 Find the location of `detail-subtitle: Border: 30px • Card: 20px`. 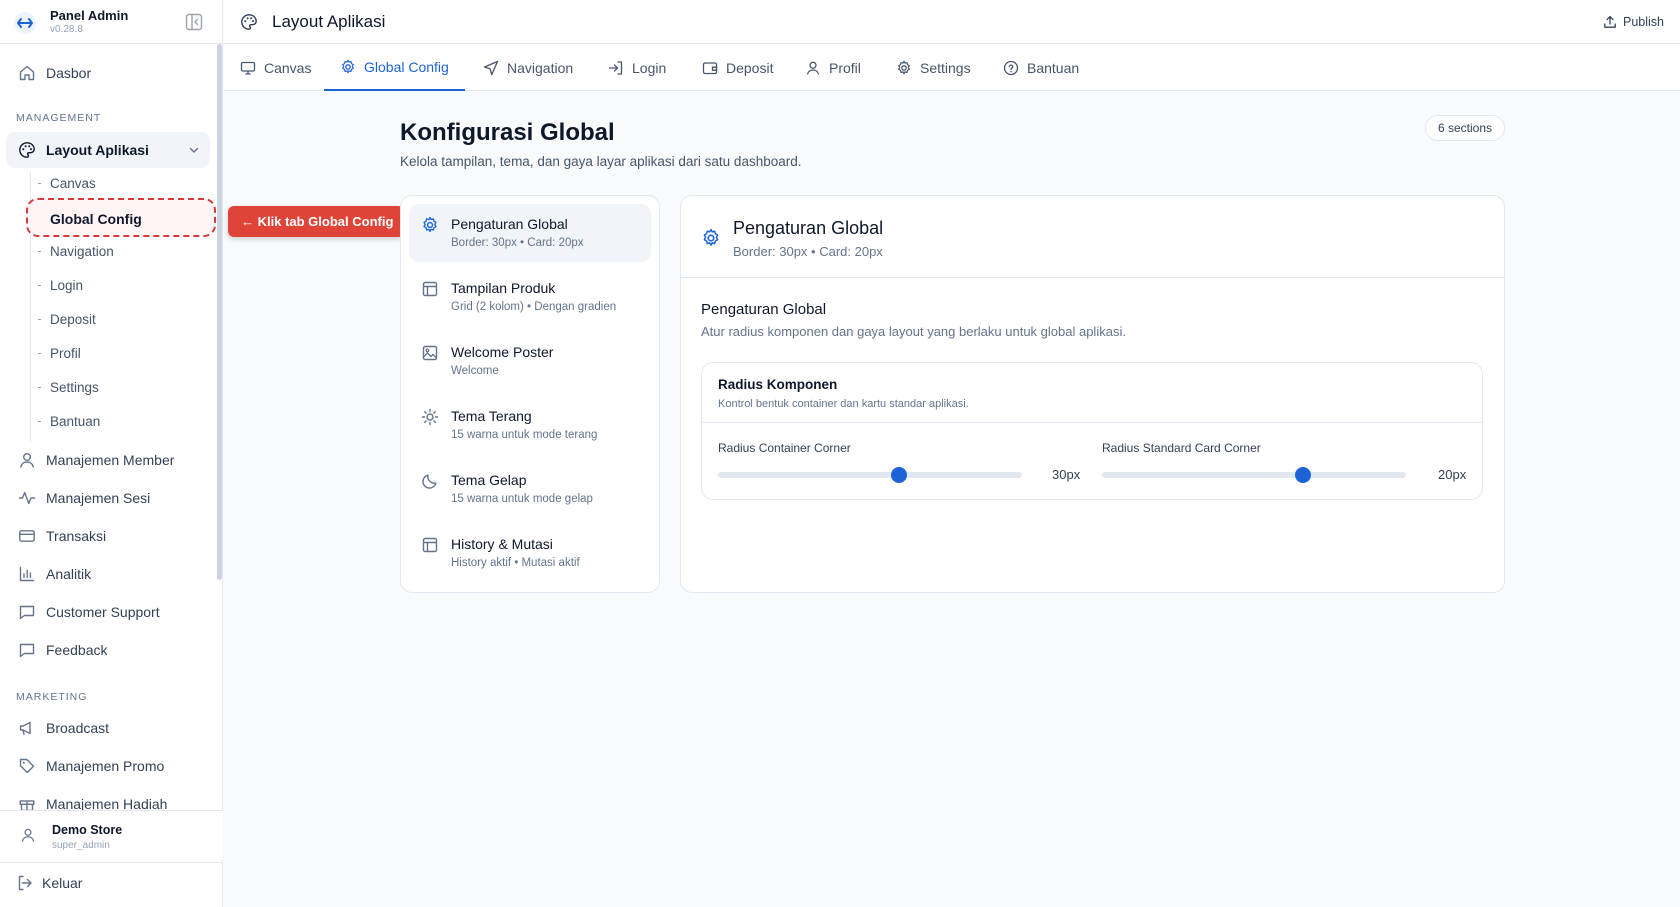

detail-subtitle: Border: 30px • Card: 20px is located at coordinates (808, 251).